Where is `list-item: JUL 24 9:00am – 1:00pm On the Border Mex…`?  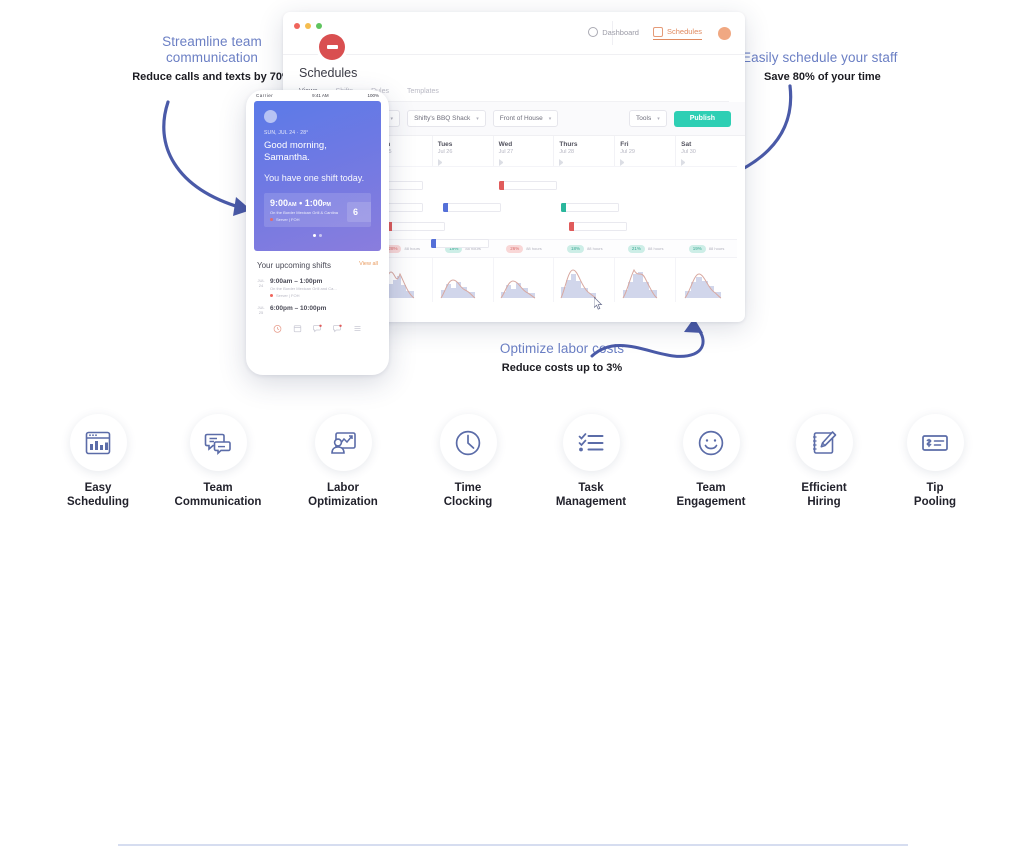
list-item: JUL 24 9:00am – 1:00pm On the Border Mex… is located at coordinates (317, 288).